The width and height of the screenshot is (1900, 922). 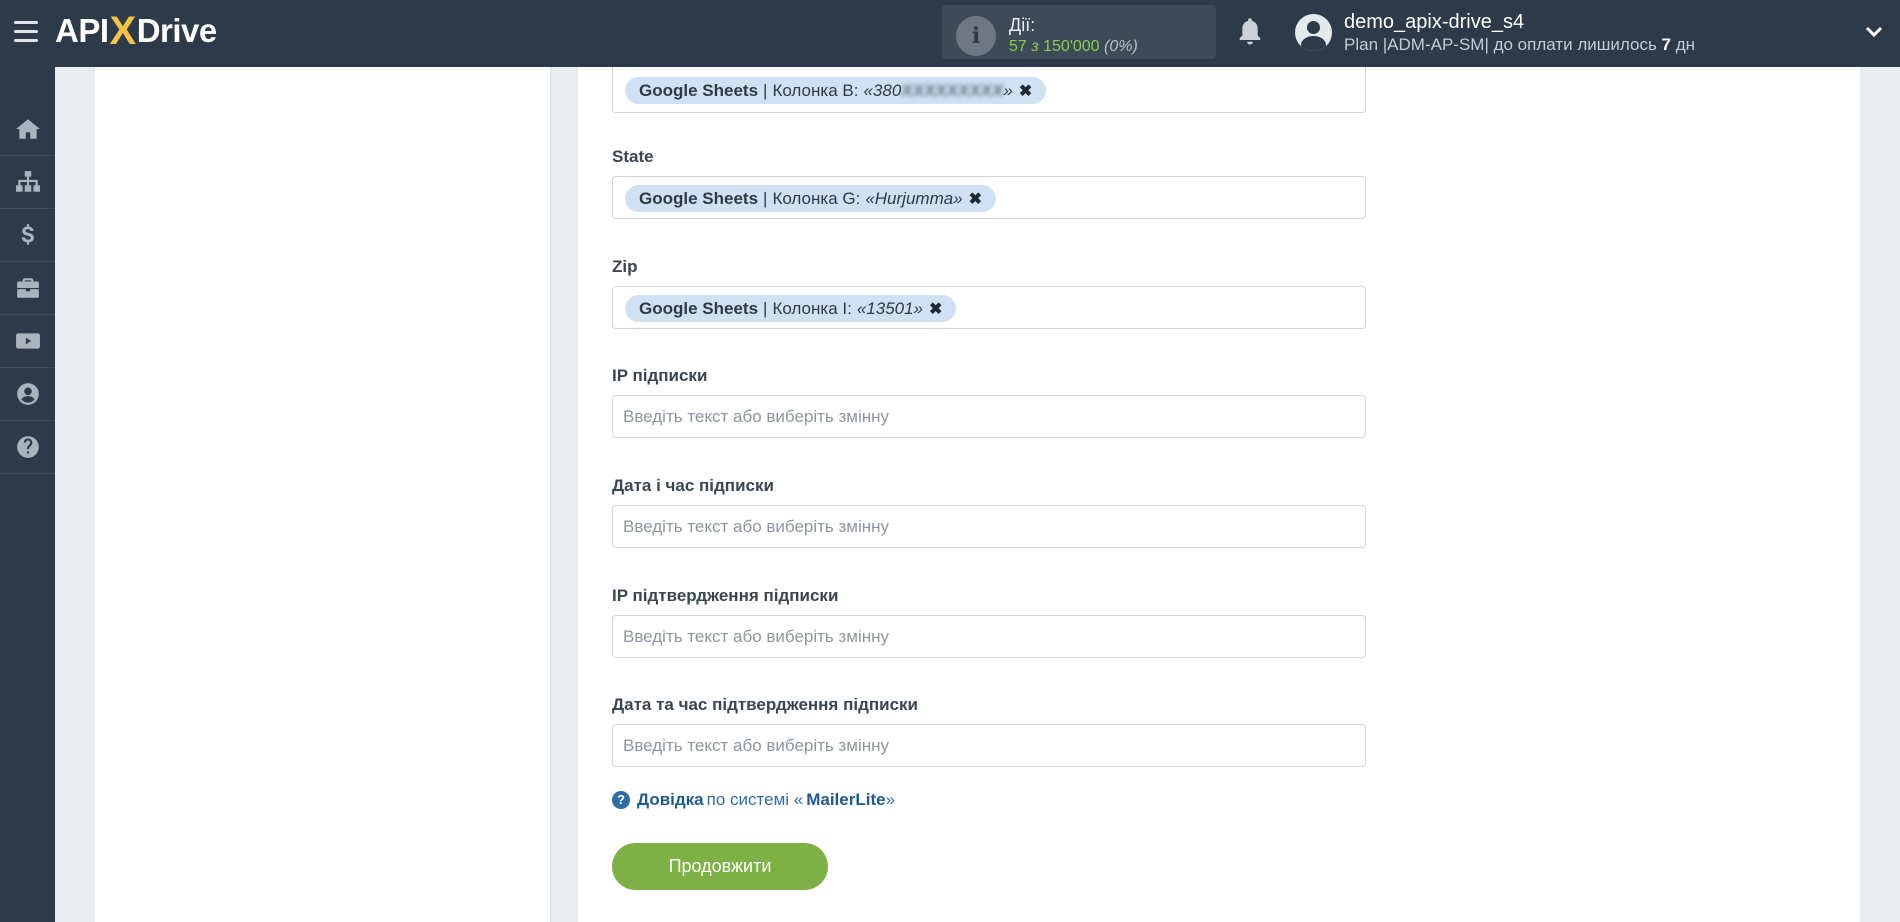 I want to click on tag-example: «13501», so click(x=890, y=308).